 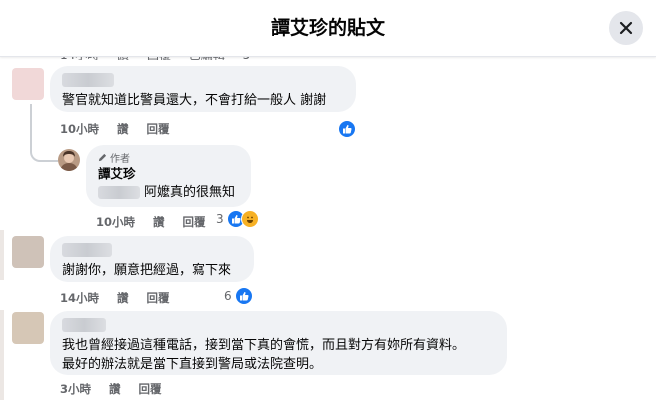 I want to click on blurred-mention, so click(x=119, y=192).